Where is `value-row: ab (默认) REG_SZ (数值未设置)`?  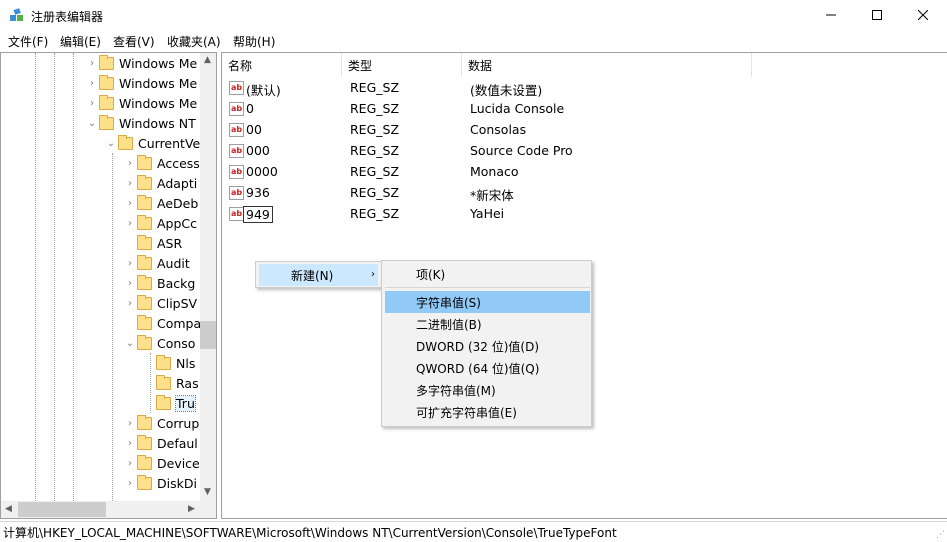 value-row: ab (默认) REG_SZ (数值未设置) is located at coordinates (584, 88).